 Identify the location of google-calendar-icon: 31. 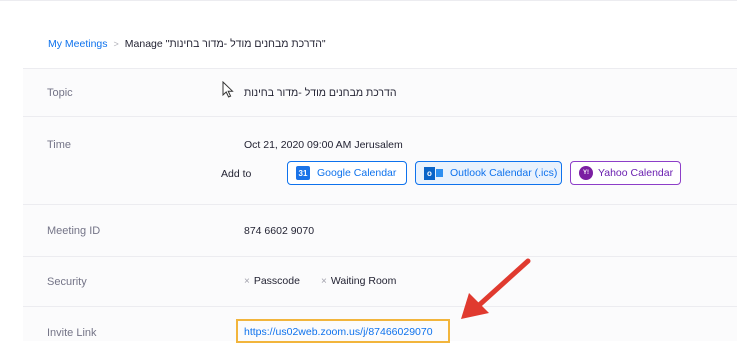
(303, 173).